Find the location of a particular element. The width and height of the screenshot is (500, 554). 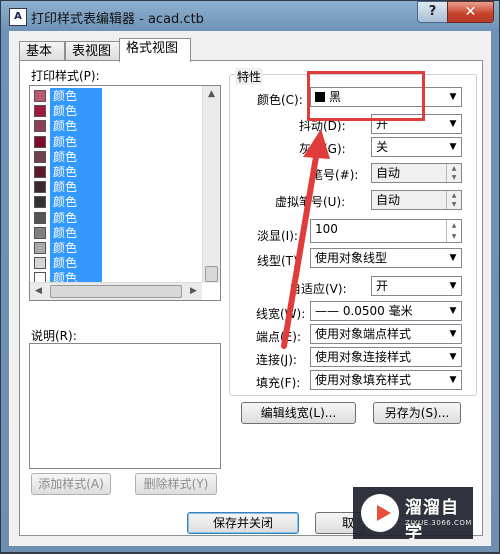

save-and-close-button: 保存并关闭 is located at coordinates (243, 523).